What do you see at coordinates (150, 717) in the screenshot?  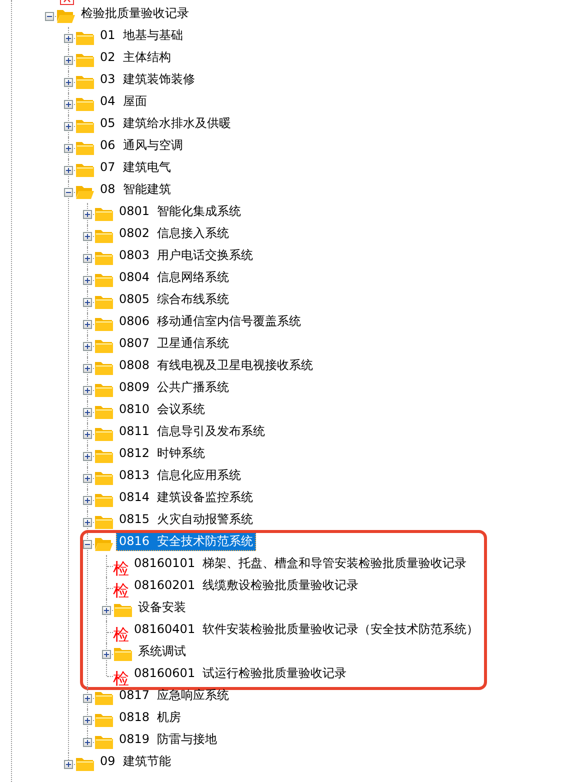 I see `tree-item: 0818 机房` at bounding box center [150, 717].